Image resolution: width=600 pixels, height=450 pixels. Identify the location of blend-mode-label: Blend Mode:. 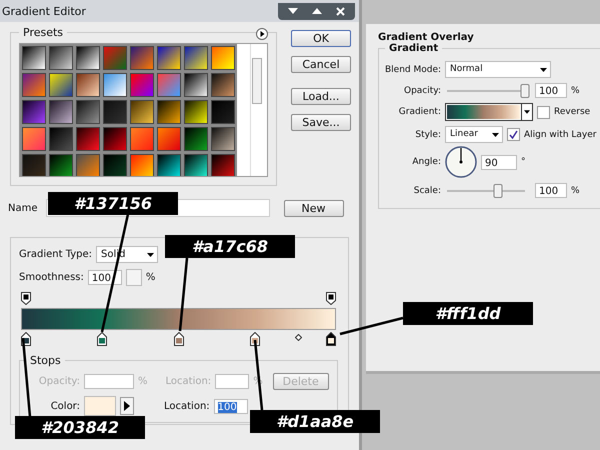
(413, 69).